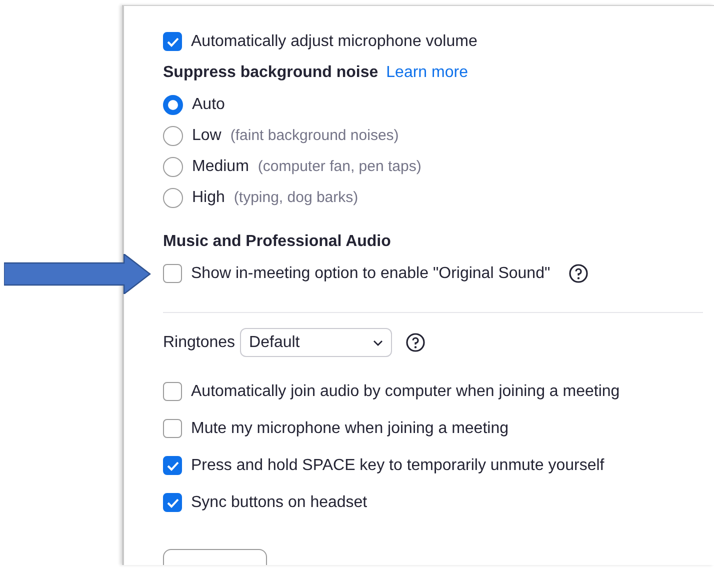  I want to click on checkbox-label: Automatically join audio by computer when joining a meeting, so click(405, 391).